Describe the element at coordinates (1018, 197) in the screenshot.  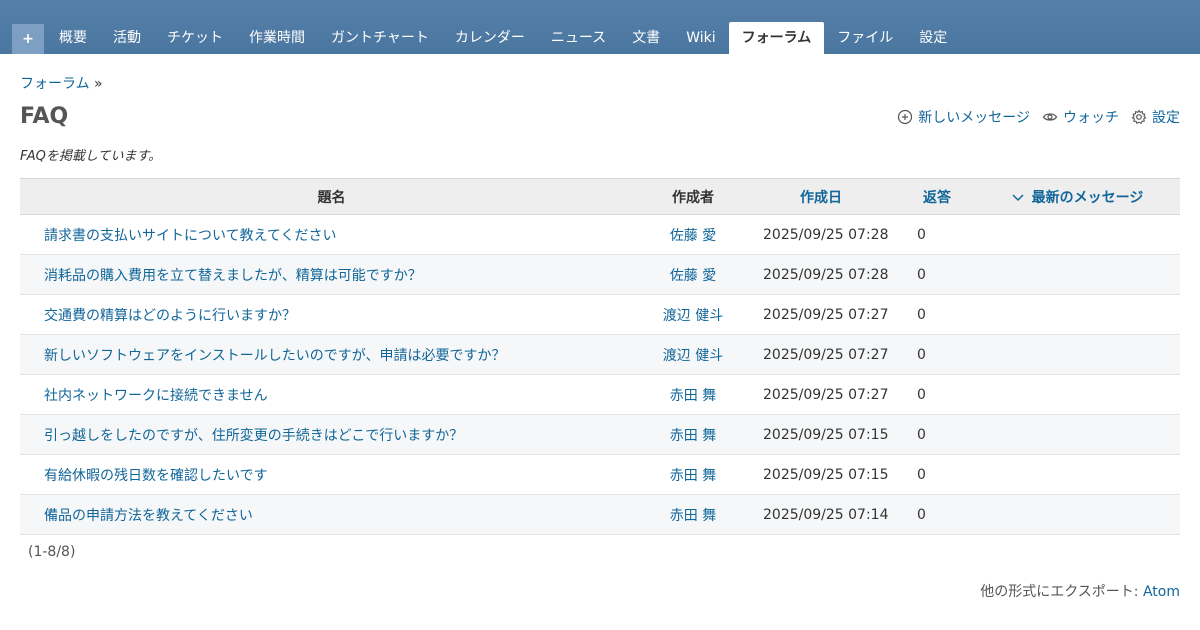
I see `chevron-down-icon` at that location.